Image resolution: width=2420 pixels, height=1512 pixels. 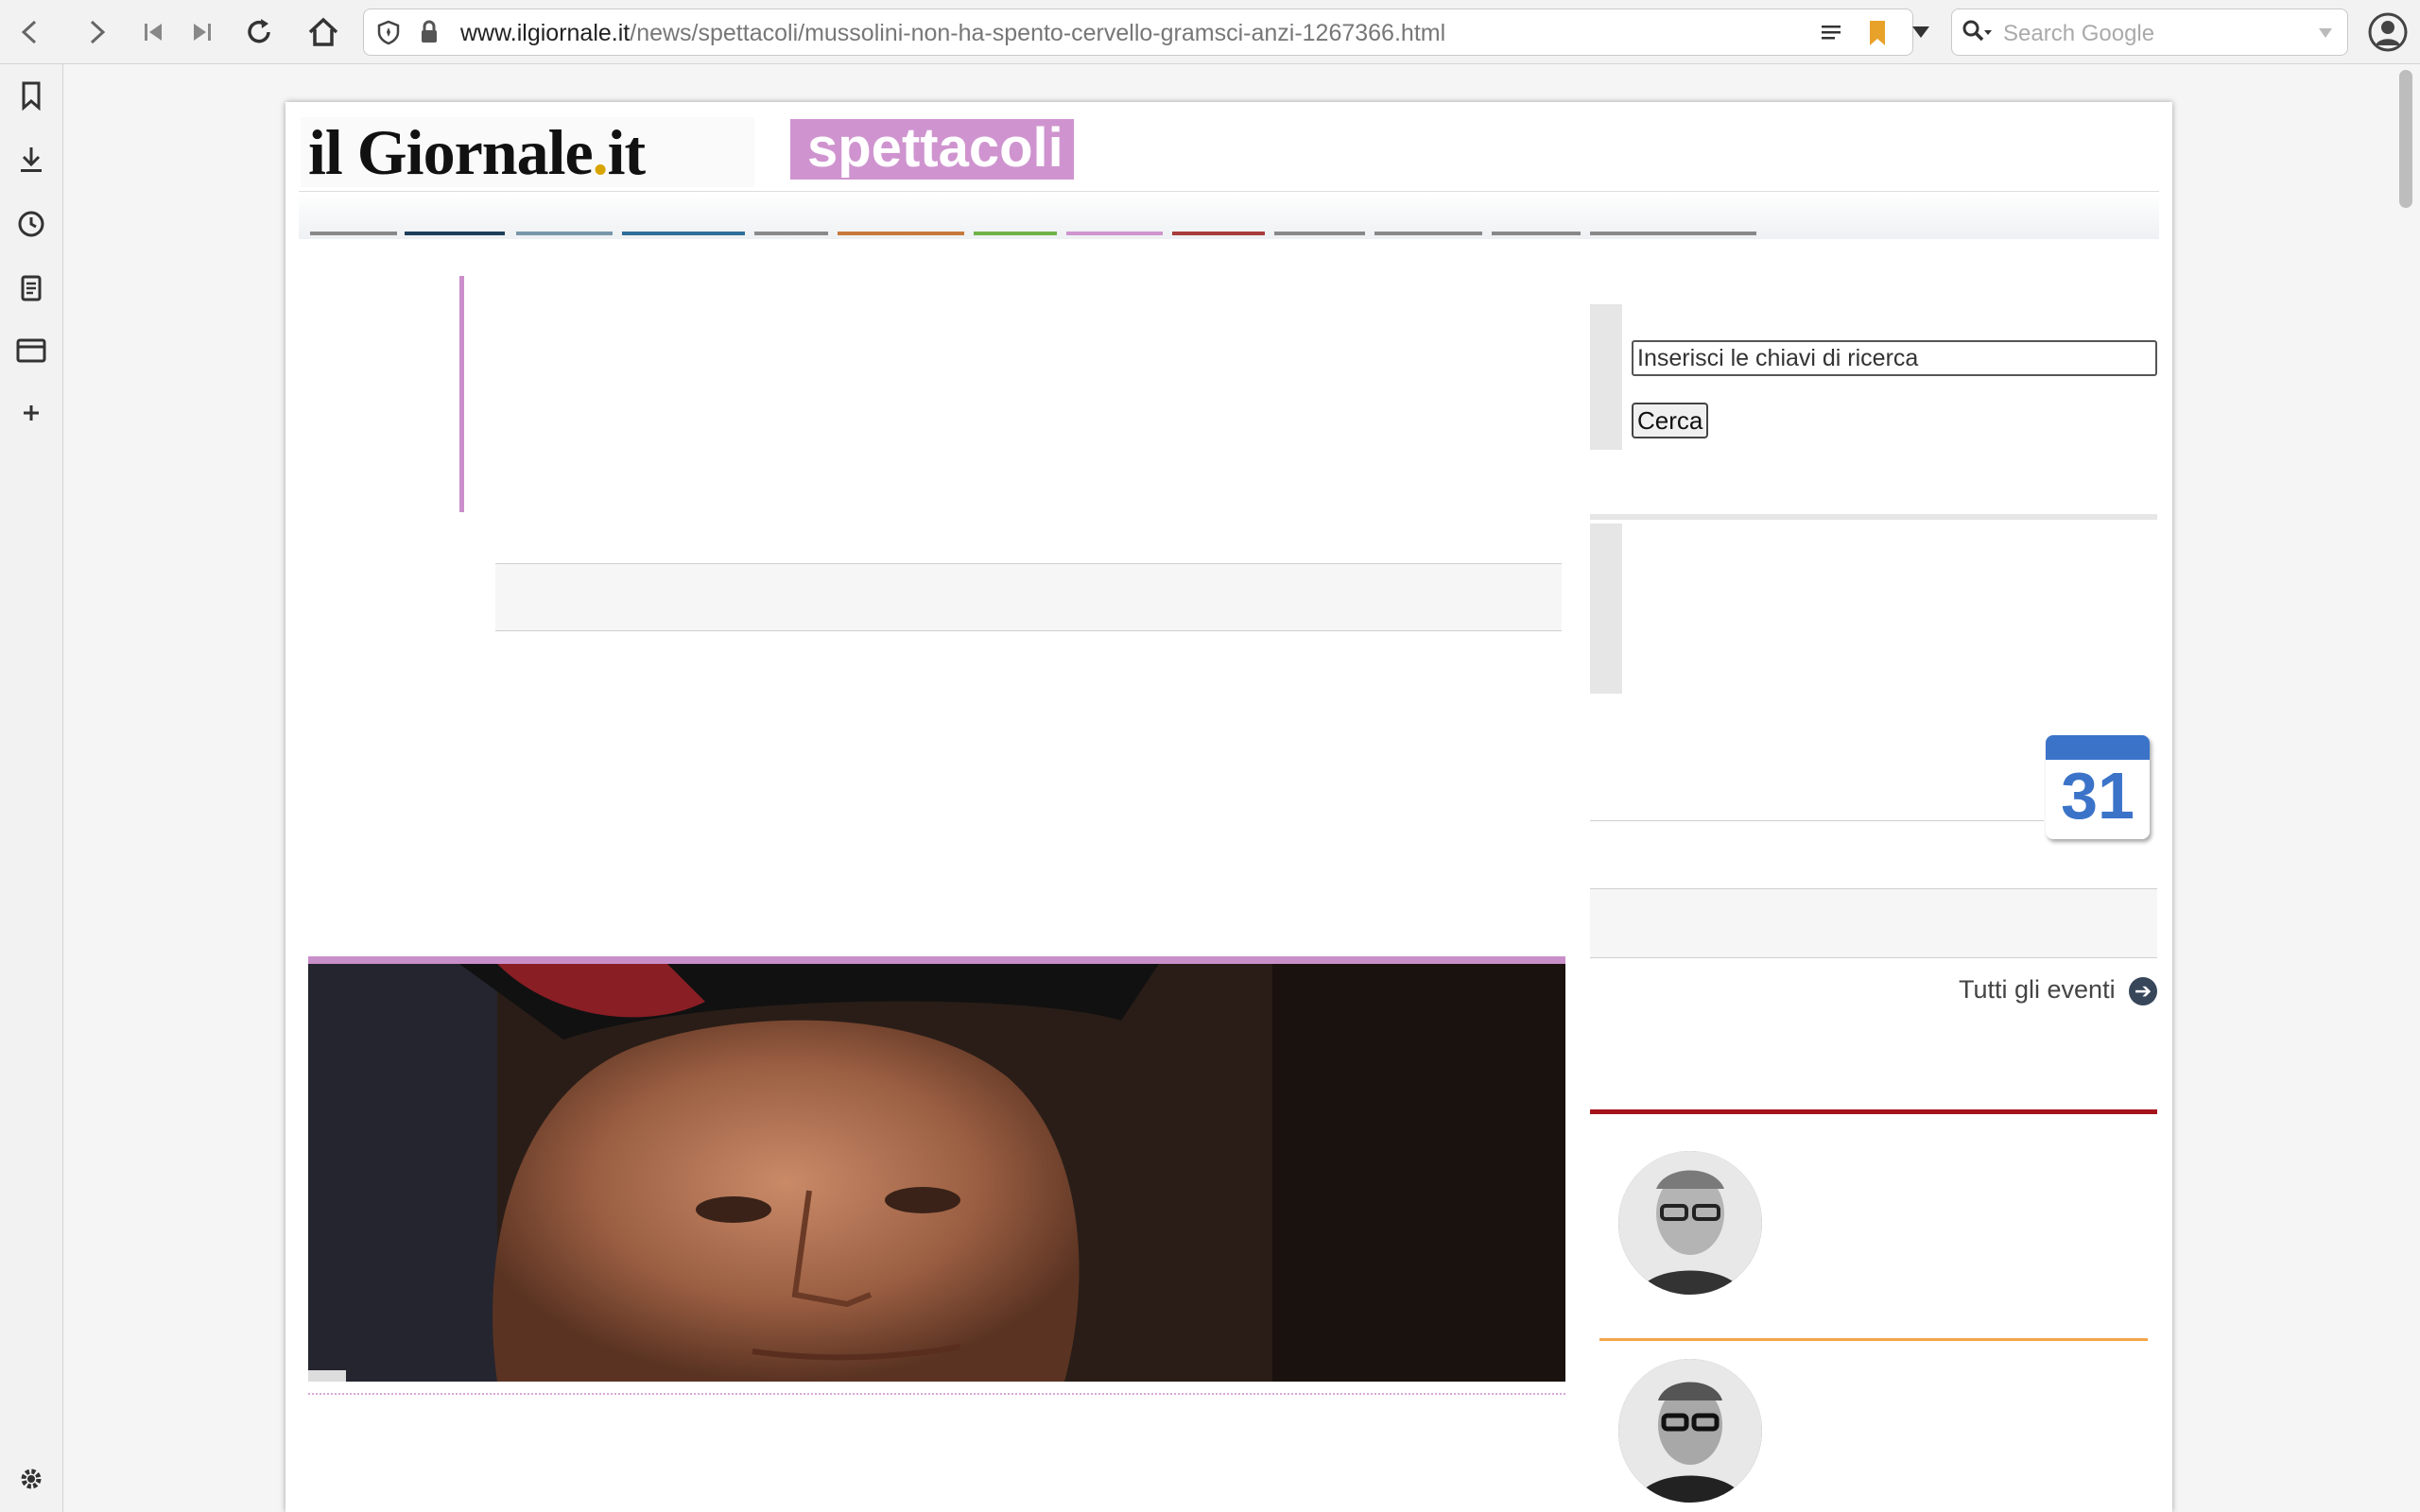 I want to click on settings-button, so click(x=31, y=1479).